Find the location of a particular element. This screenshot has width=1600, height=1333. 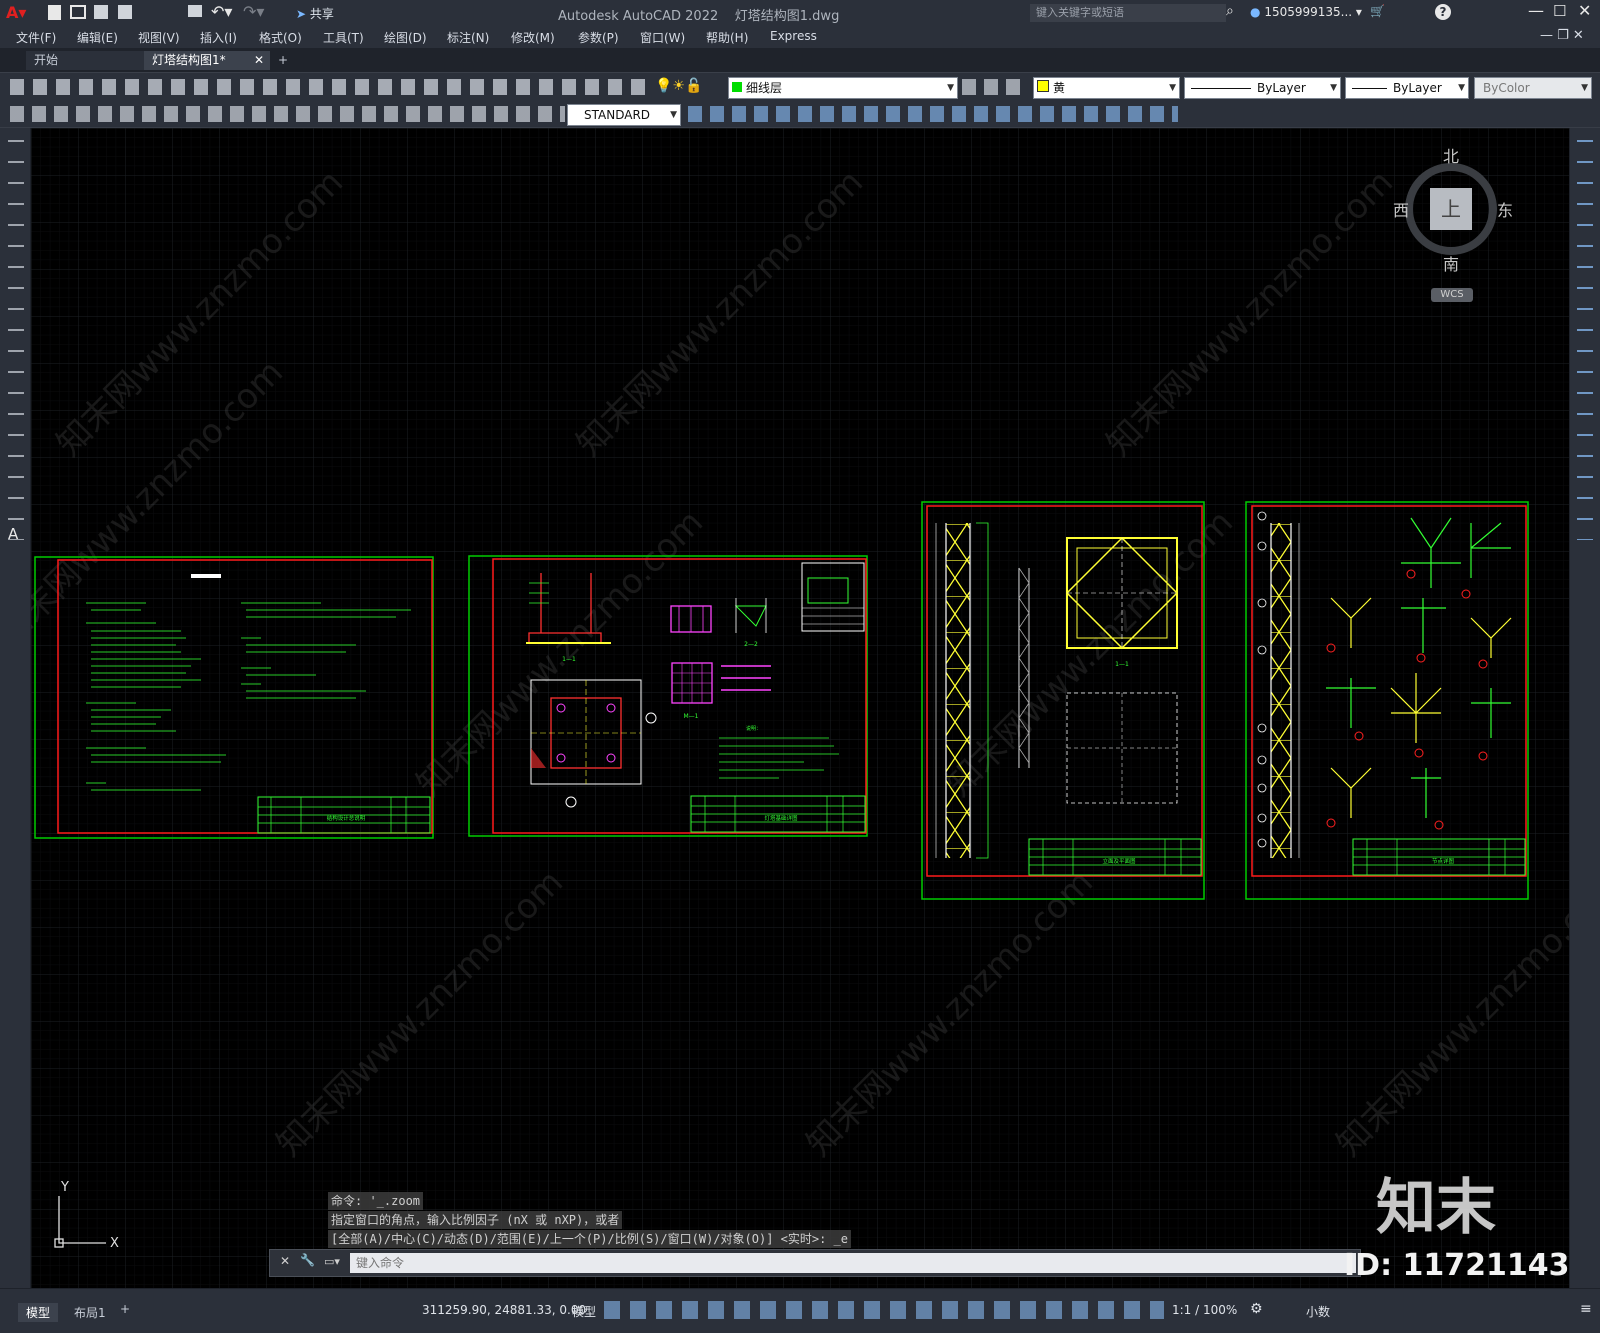

coordinates-readout: 311259.90, 24881.33, 0.00 is located at coordinates (504, 1310).